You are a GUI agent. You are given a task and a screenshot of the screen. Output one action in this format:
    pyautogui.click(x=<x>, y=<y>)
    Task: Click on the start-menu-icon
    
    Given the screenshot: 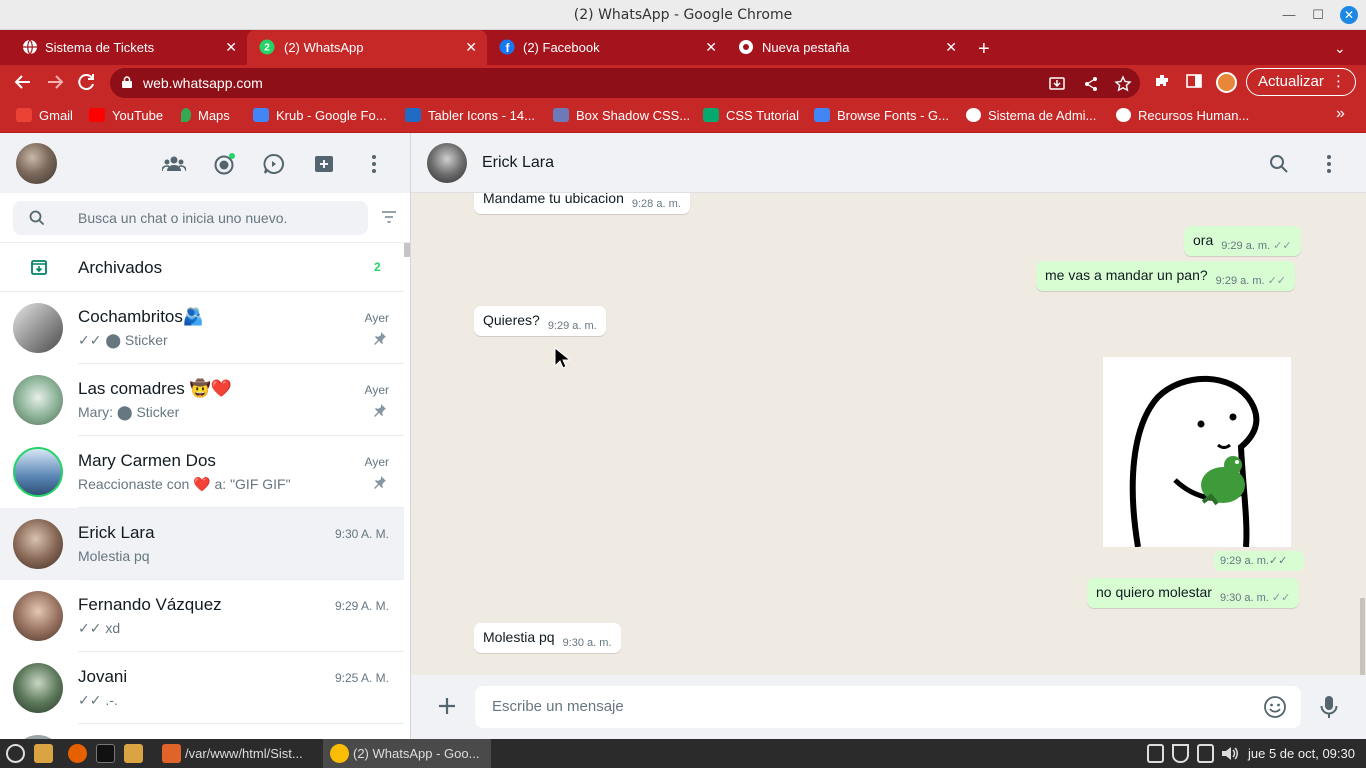 What is the action you would take?
    pyautogui.click(x=15, y=753)
    